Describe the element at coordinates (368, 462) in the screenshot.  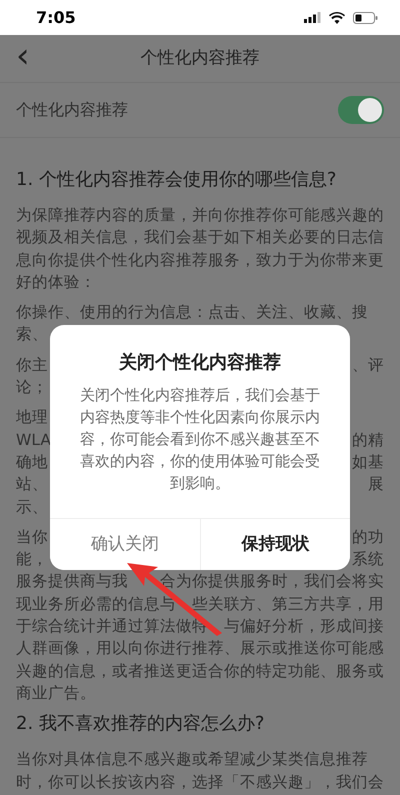
I see `text-fragment: 如基` at that location.